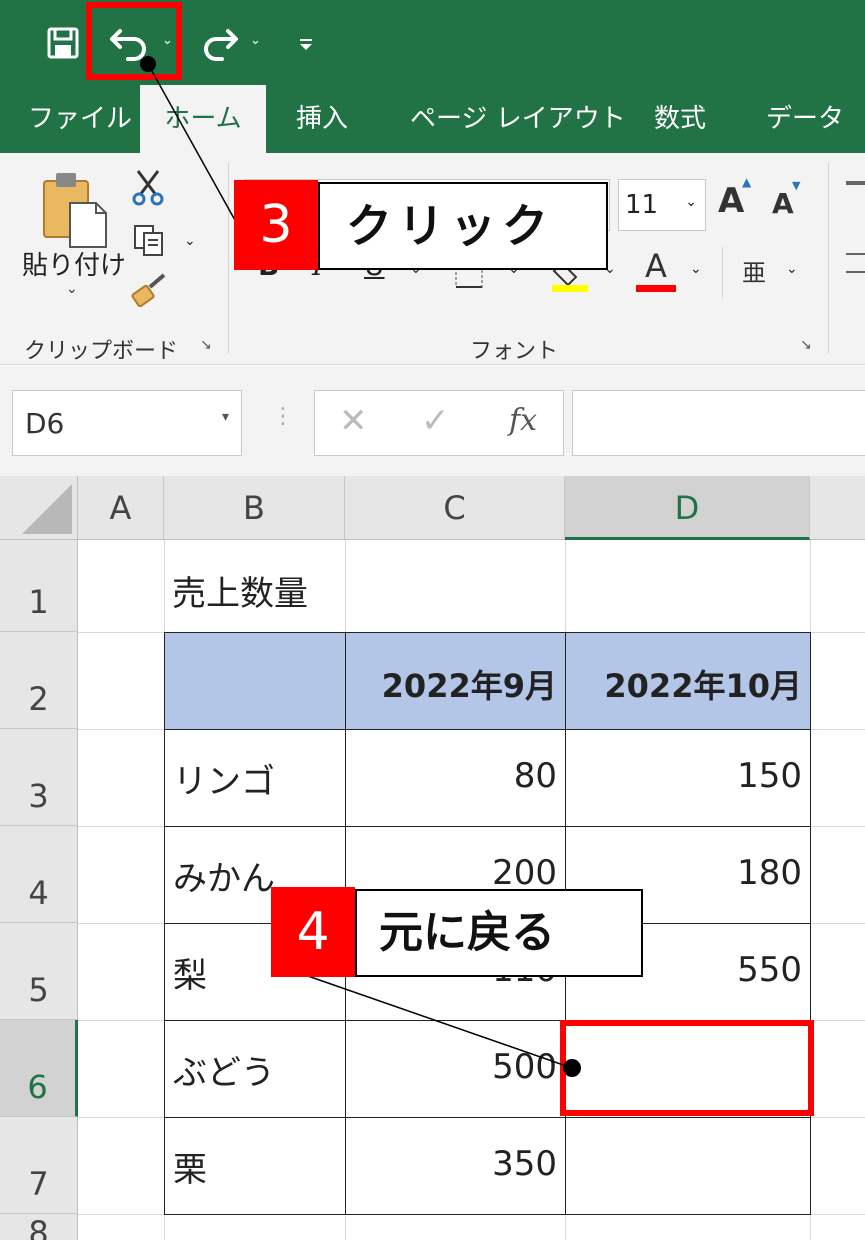 Image resolution: width=865 pixels, height=1240 pixels. What do you see at coordinates (313, 932) in the screenshot?
I see `step-4-badge: 4` at bounding box center [313, 932].